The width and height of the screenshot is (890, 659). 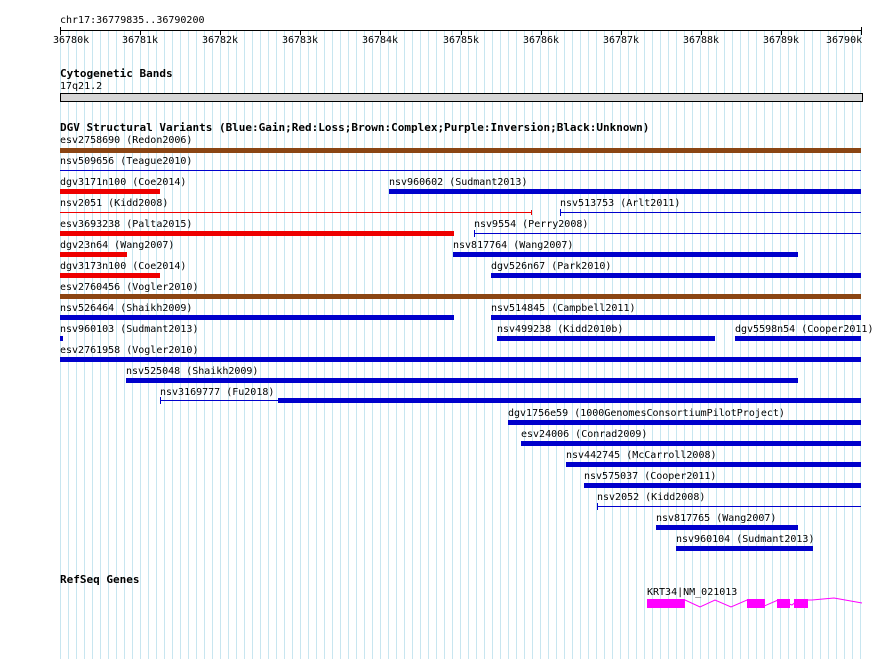 What do you see at coordinates (745, 539) in the screenshot?
I see `variant-label: nsv960104 (Sudmant2013)` at bounding box center [745, 539].